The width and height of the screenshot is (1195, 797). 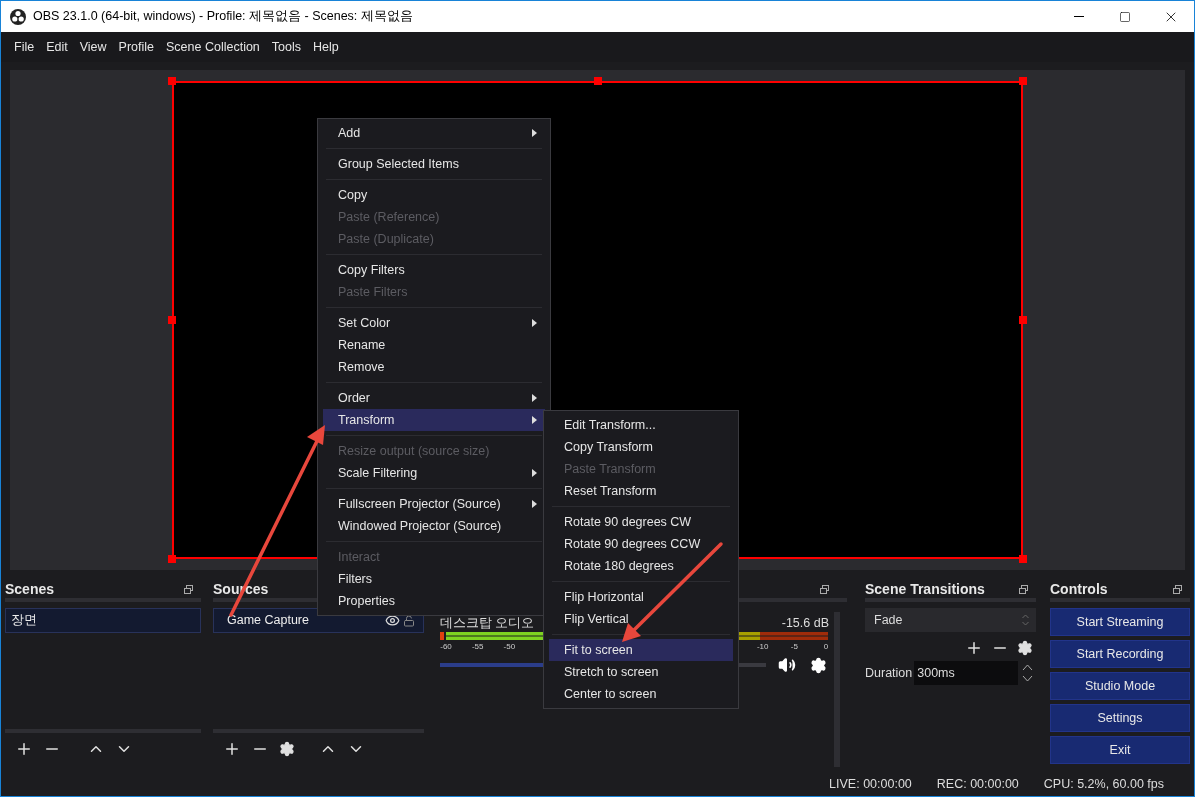 What do you see at coordinates (223, 17) in the screenshot?
I see `window-title: OBS 23.1.0 (64-bit, windows) - Profile: 제목없음 - Scenes: 제목없음` at bounding box center [223, 17].